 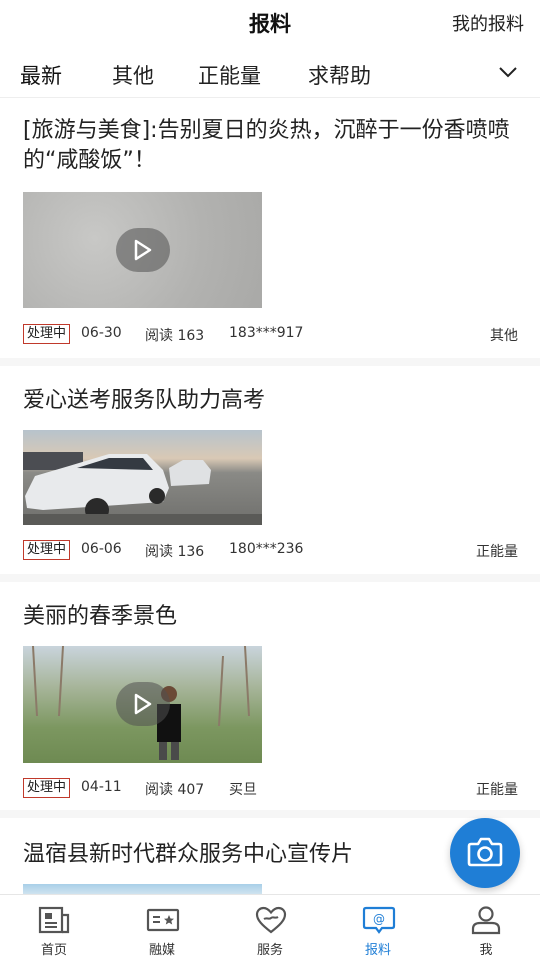 I want to click on post-meta: 处理中 06-06 阅读 136 180***236 正能量, so click(x=270, y=551).